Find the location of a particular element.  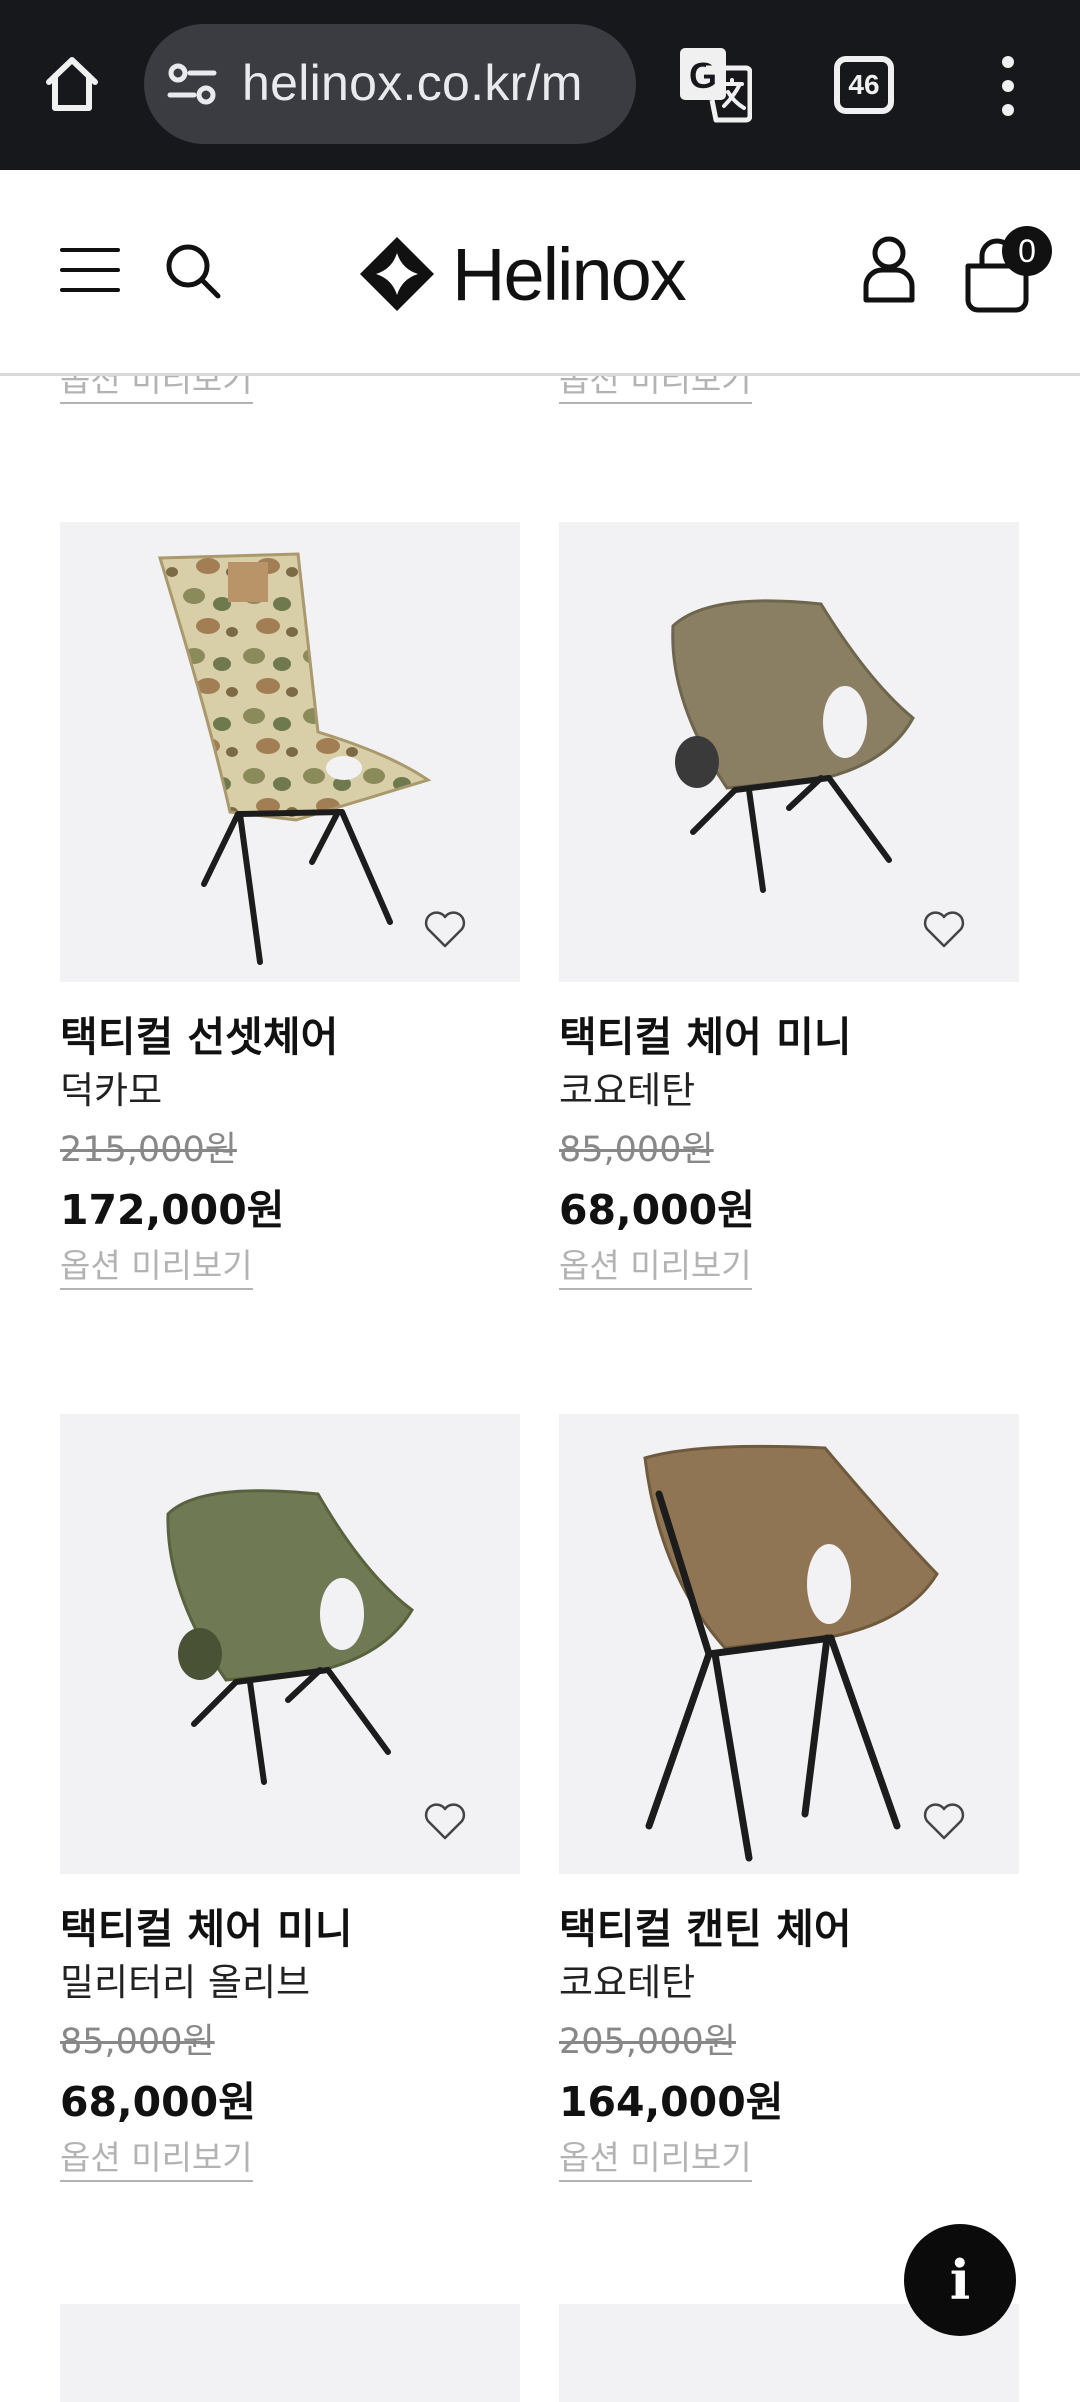

info-button: i is located at coordinates (960, 2280).